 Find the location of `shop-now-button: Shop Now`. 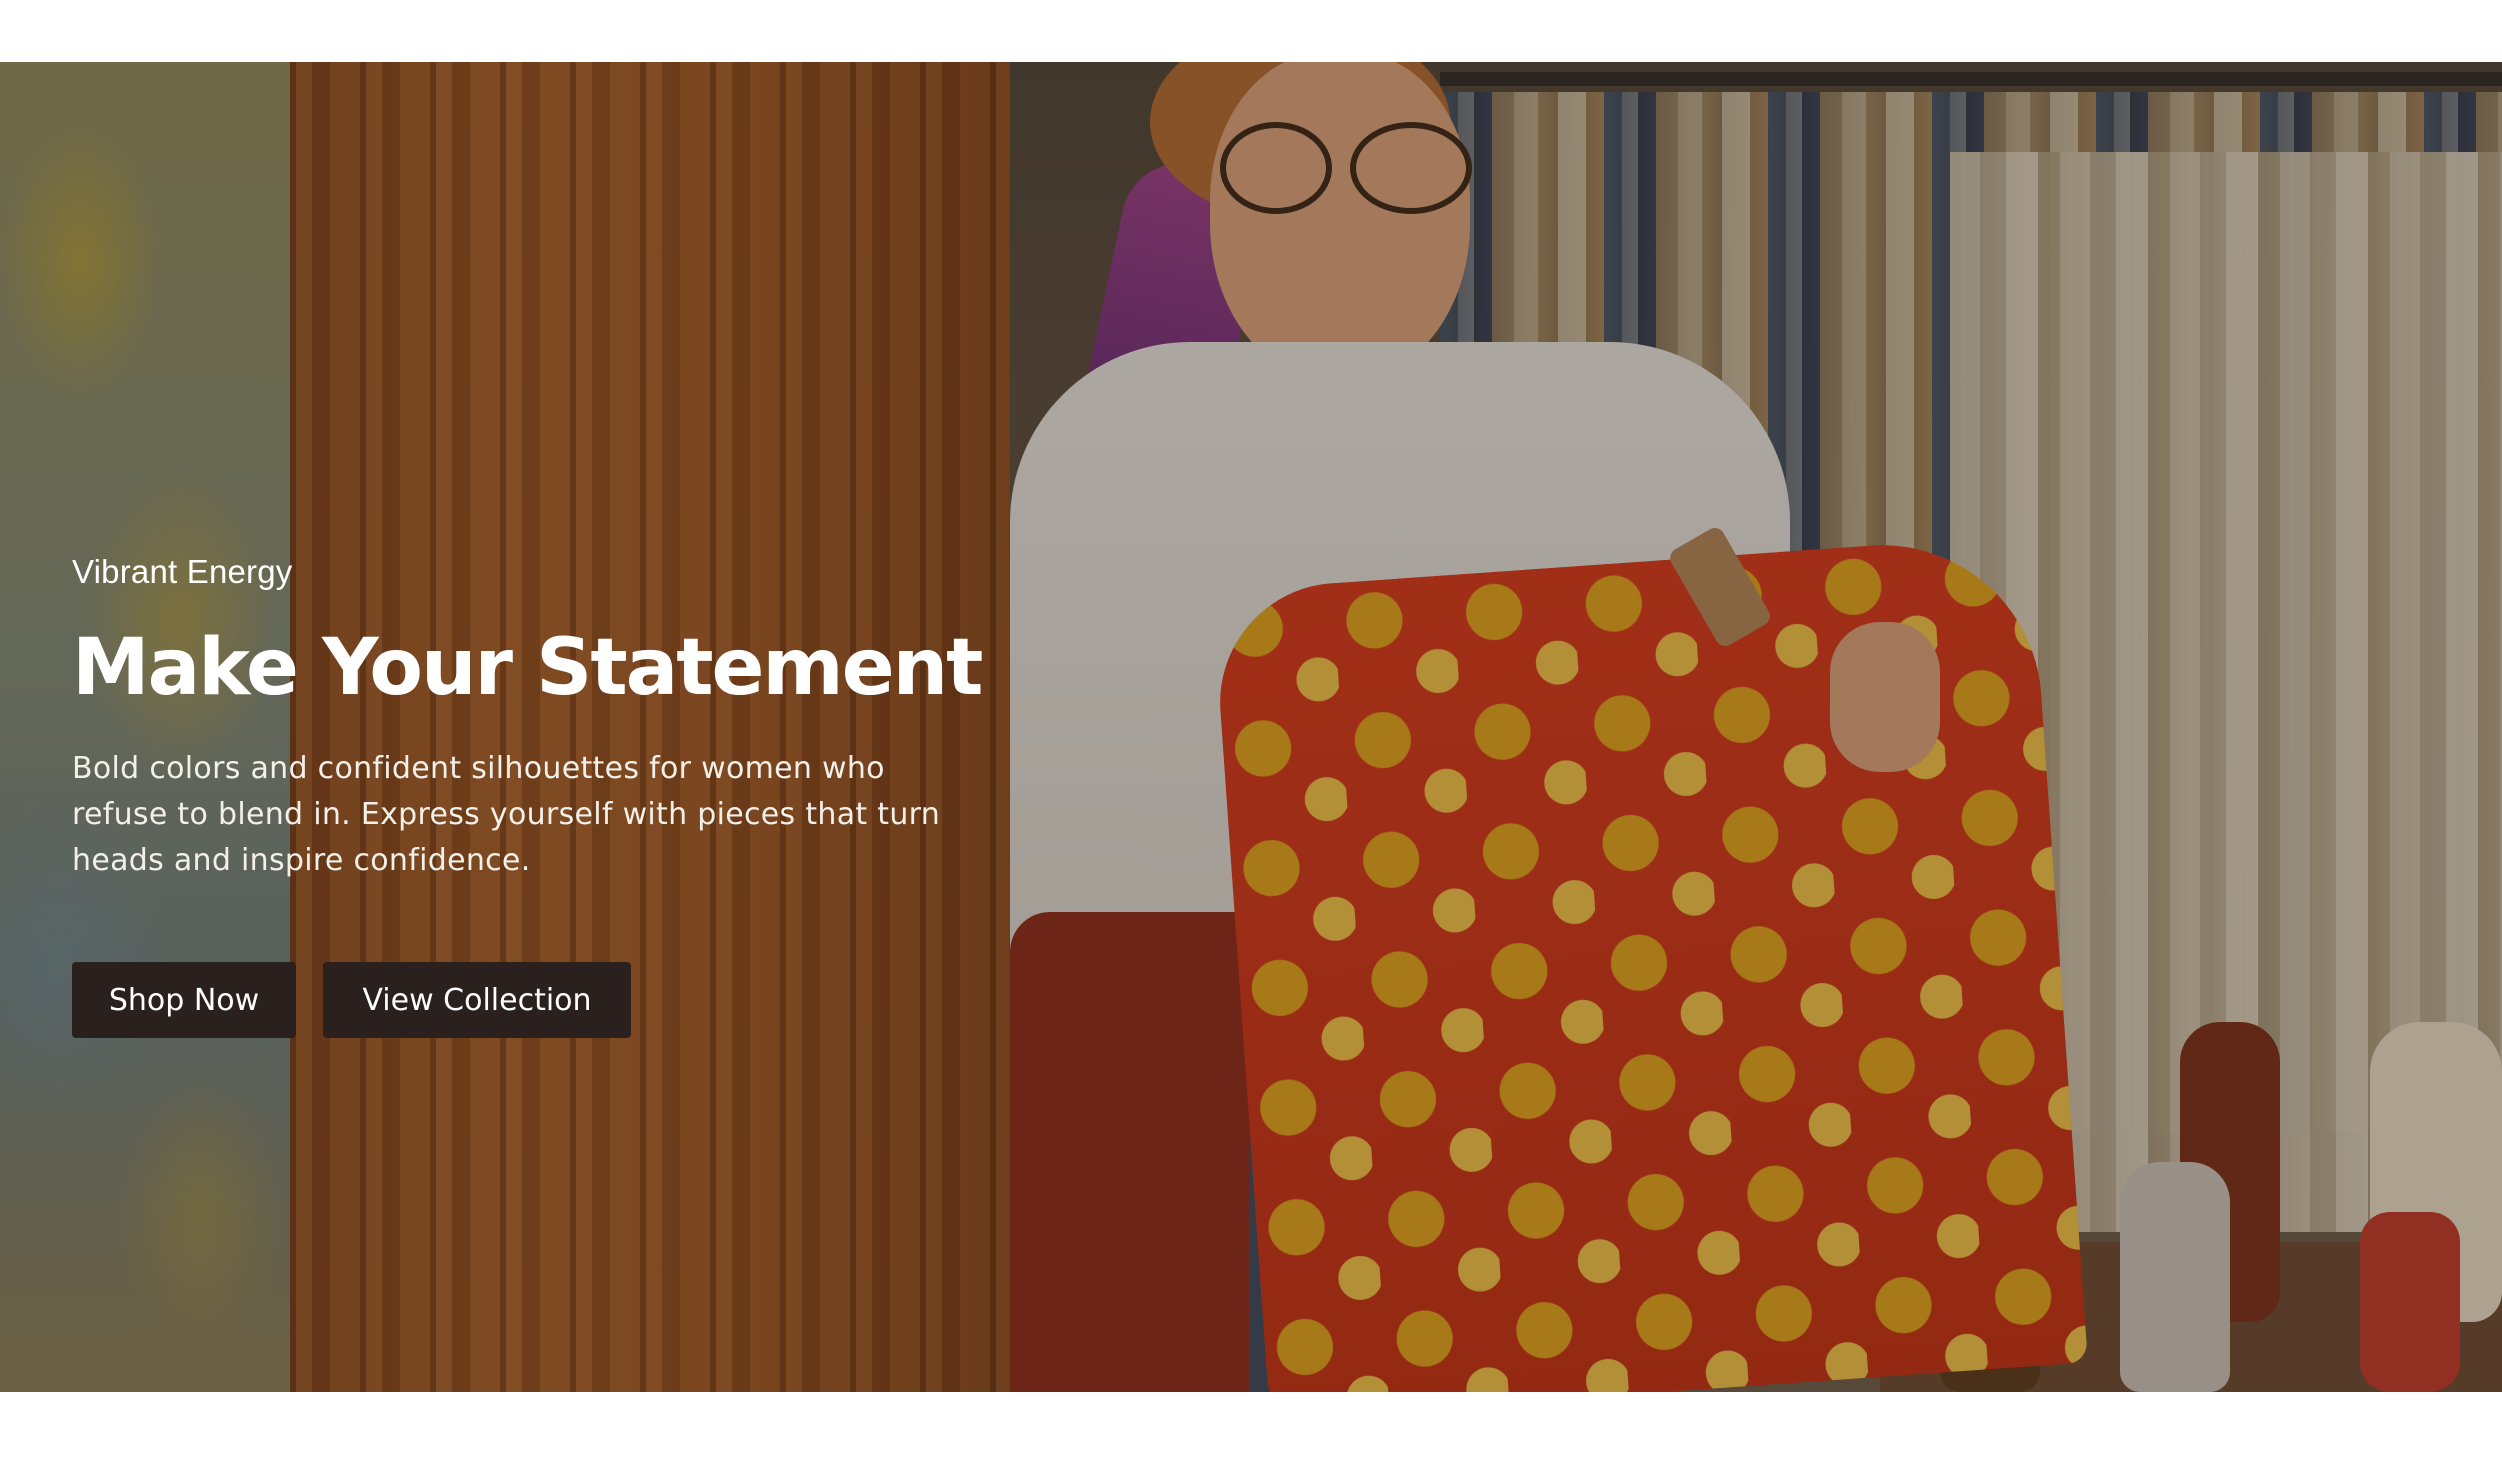

shop-now-button: Shop Now is located at coordinates (184, 1000).